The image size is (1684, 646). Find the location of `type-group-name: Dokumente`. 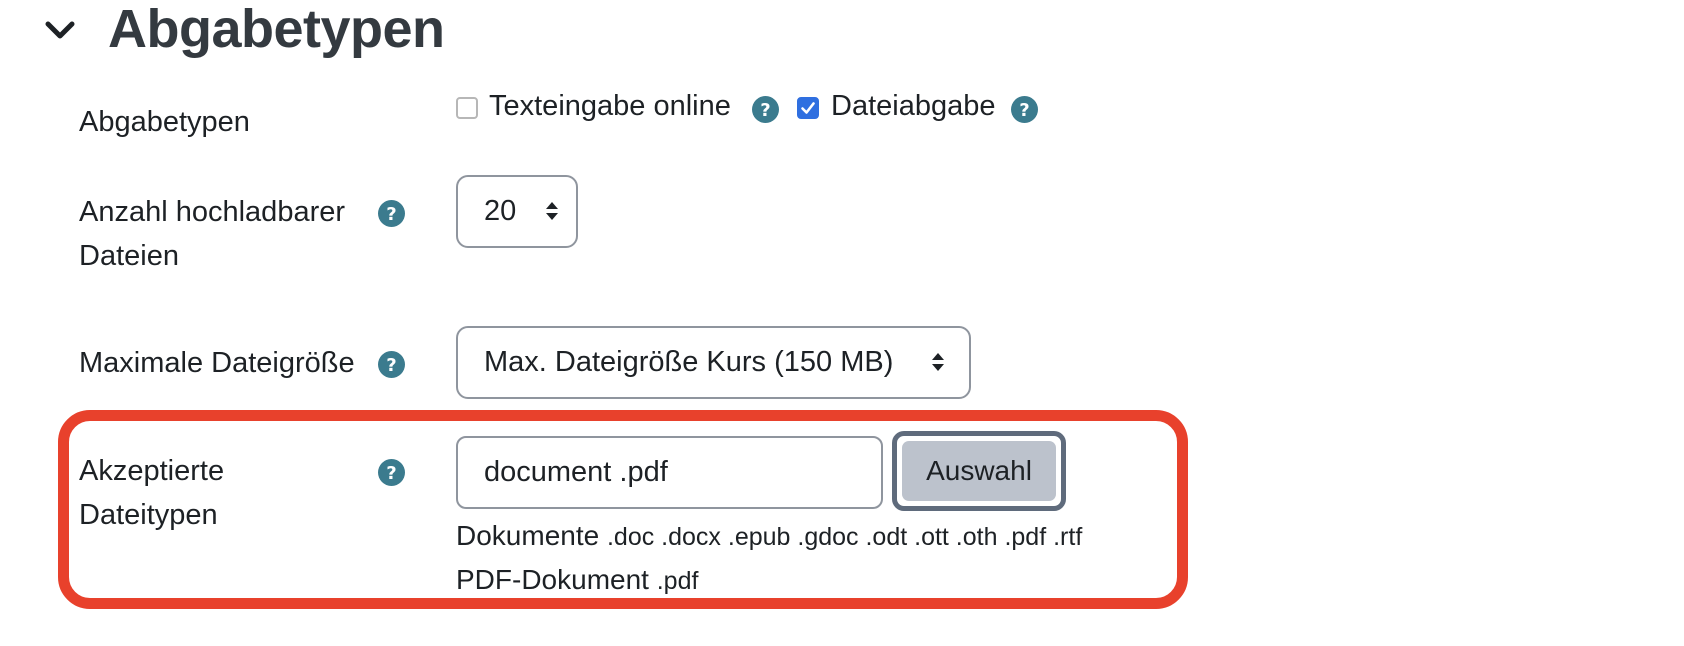

type-group-name: Dokumente is located at coordinates (528, 535).